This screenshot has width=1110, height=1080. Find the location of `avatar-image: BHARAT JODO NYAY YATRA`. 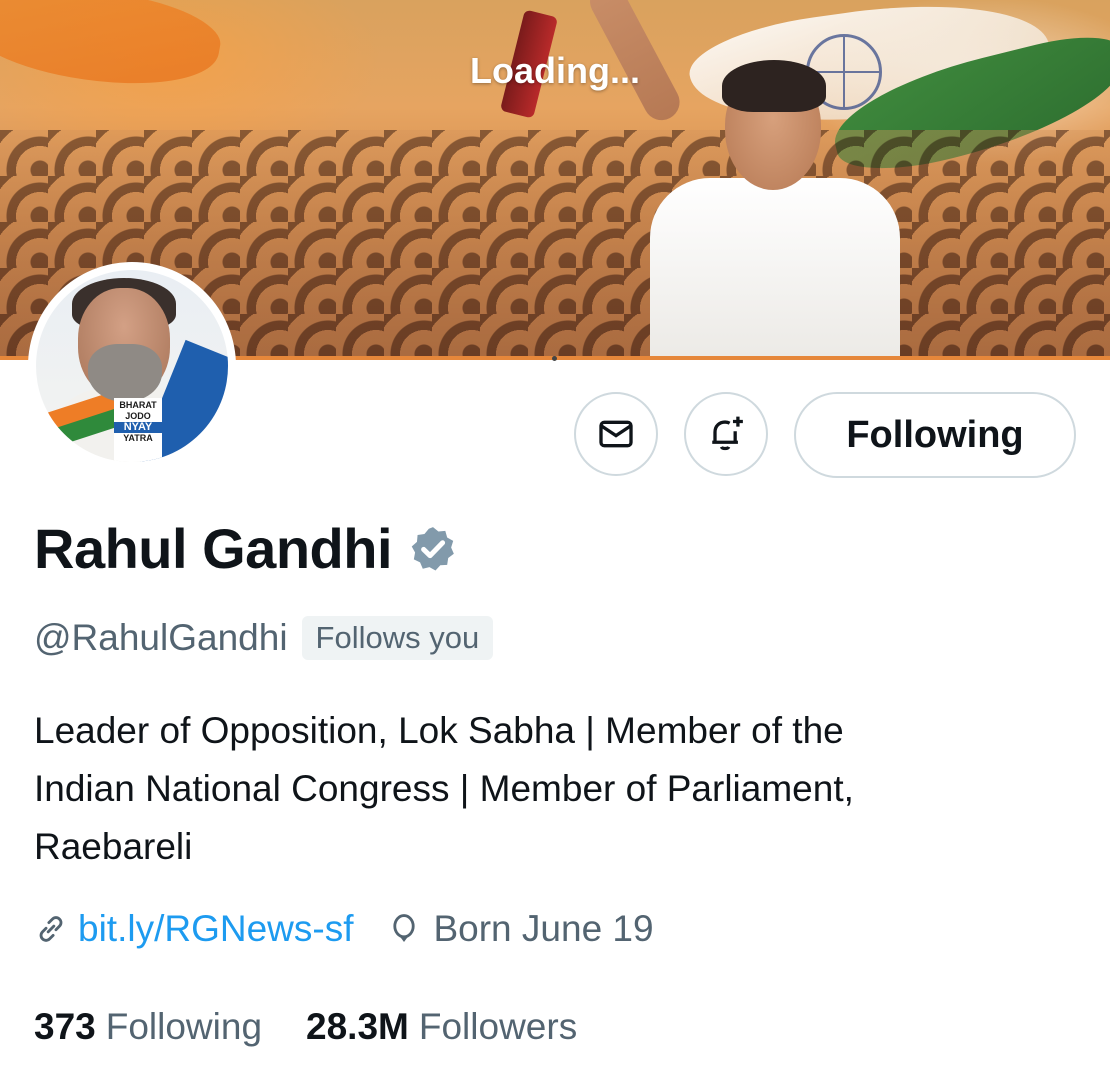

avatar-image: BHARAT JODO NYAY YATRA is located at coordinates (132, 366).